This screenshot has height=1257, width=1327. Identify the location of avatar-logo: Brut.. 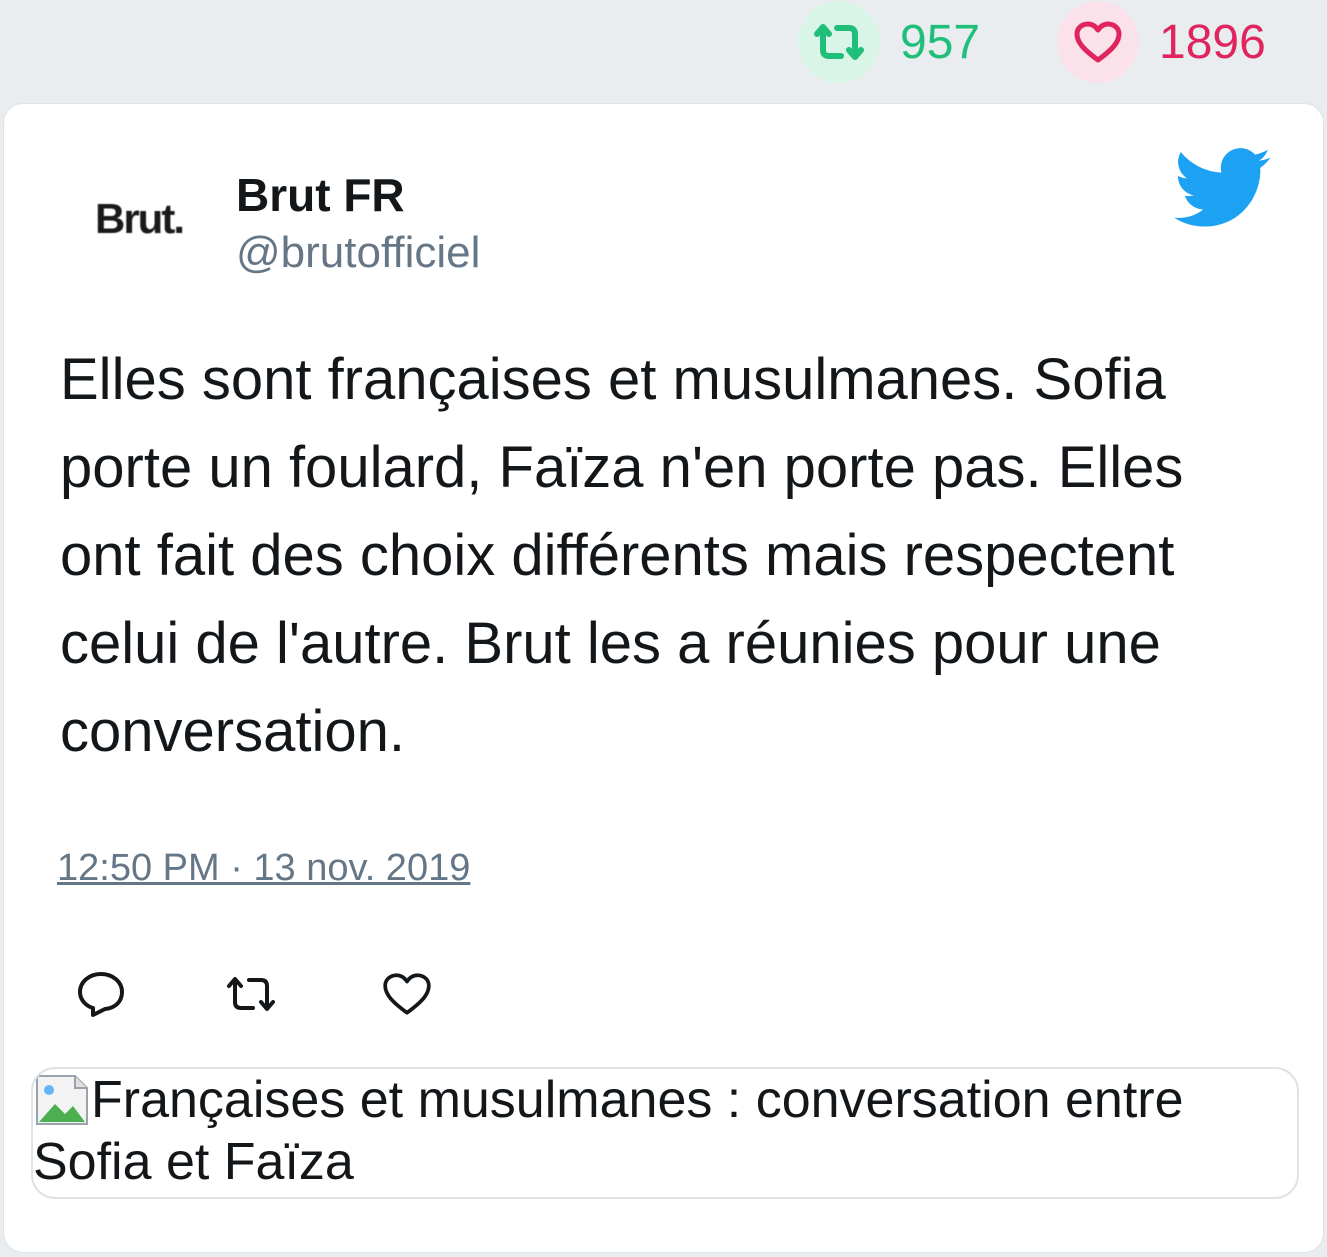
(140, 218).